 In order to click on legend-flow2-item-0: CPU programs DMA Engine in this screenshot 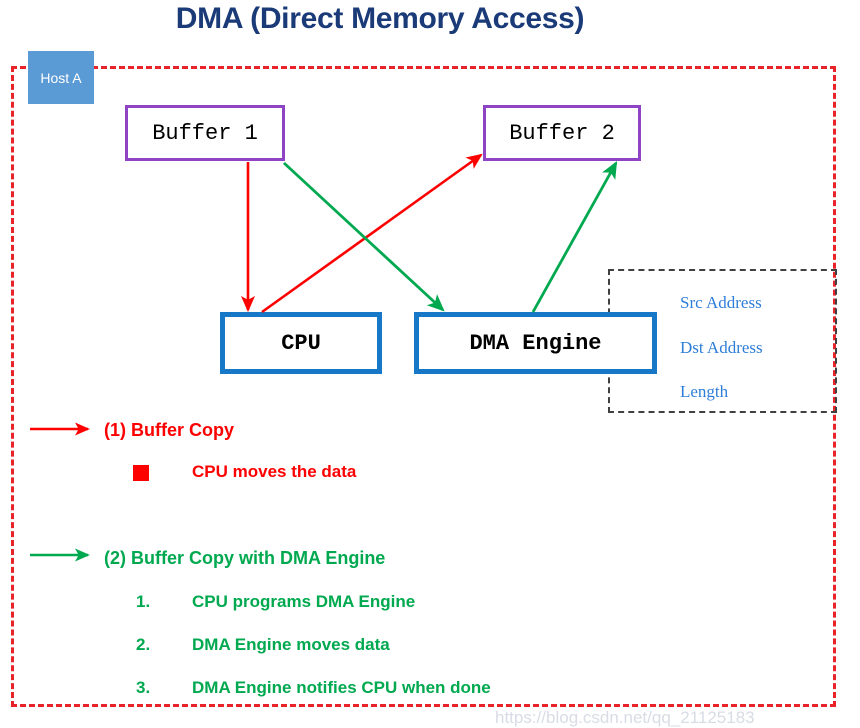, I will do `click(304, 601)`.